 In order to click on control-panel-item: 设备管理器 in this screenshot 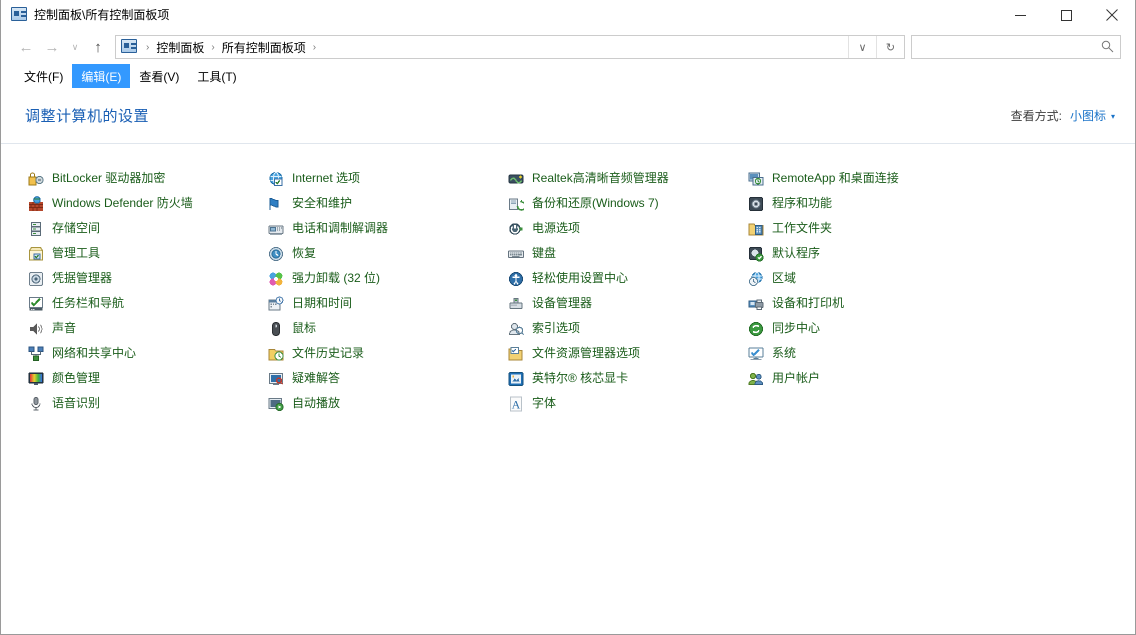, I will do `click(627, 303)`.